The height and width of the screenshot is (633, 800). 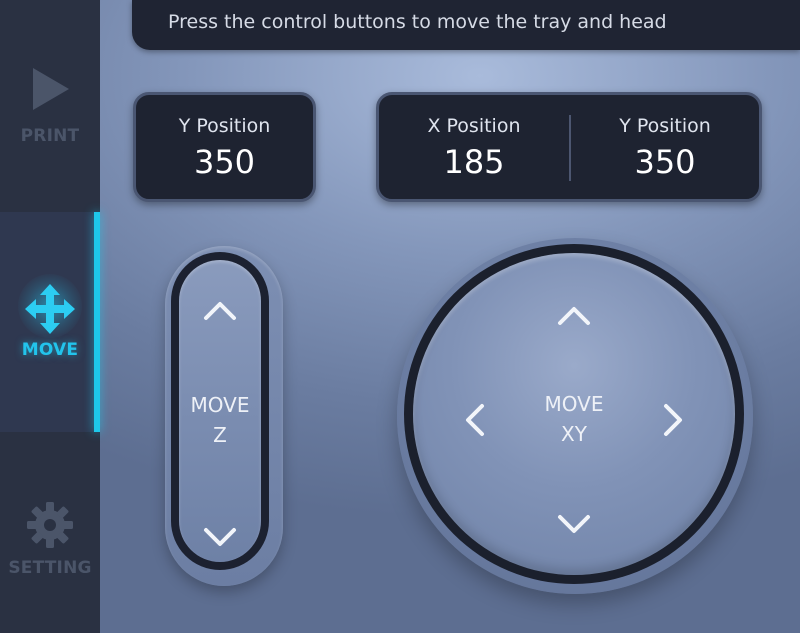 What do you see at coordinates (51, 89) in the screenshot?
I see `play-icon` at bounding box center [51, 89].